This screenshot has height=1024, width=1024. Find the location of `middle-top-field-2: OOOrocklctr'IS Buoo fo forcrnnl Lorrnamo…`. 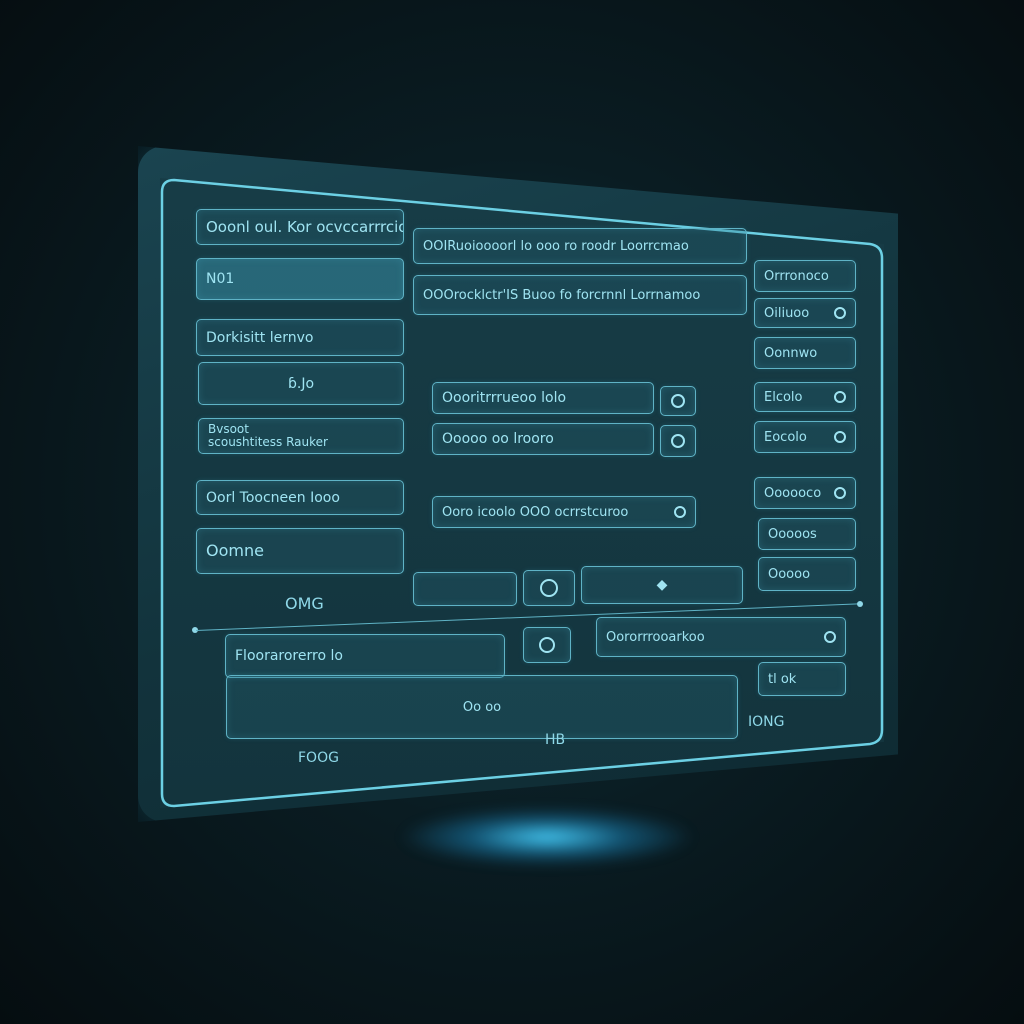

middle-top-field-2: OOOrocklctr'IS Buoo fo forcrnnl Lorrnamo… is located at coordinates (580, 295).